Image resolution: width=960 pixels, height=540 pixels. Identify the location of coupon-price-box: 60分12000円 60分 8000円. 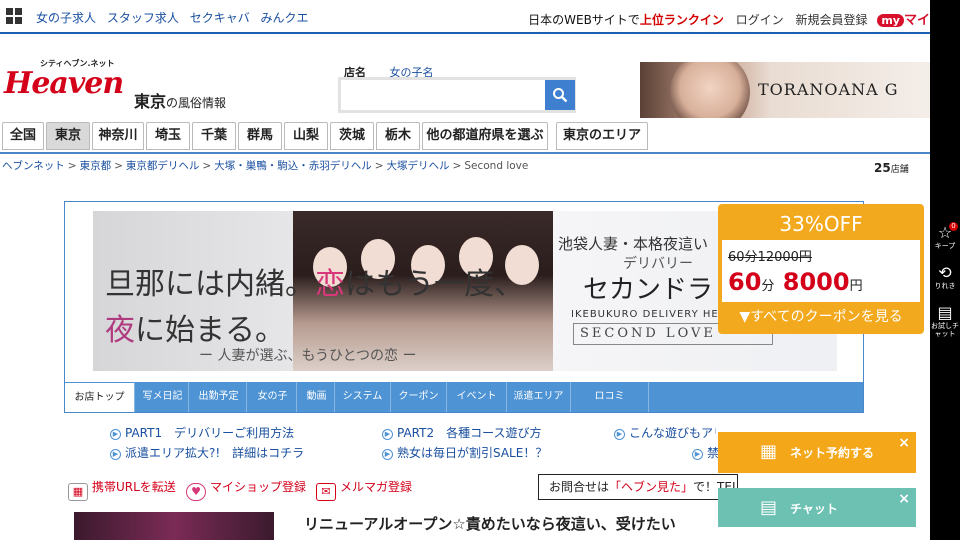
(821, 271).